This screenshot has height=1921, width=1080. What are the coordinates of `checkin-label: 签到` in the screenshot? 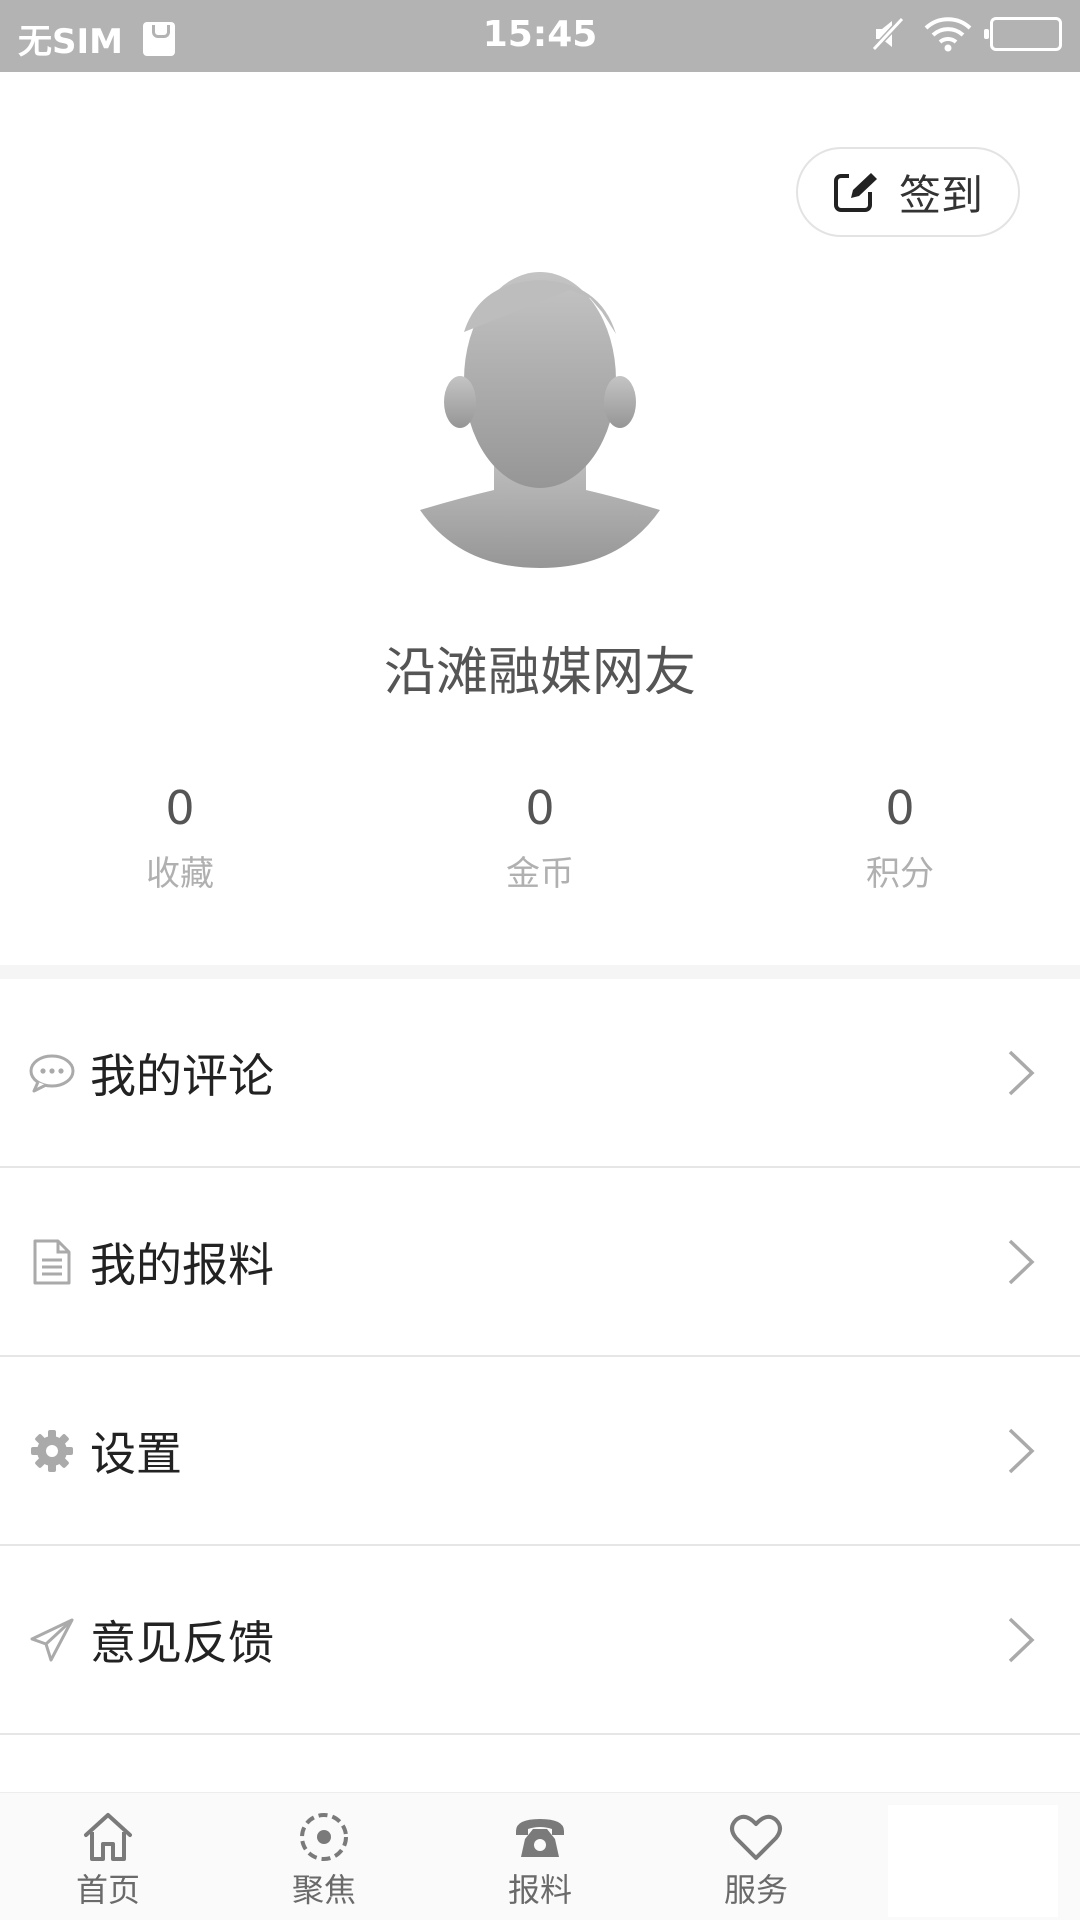 It's located at (940, 195).